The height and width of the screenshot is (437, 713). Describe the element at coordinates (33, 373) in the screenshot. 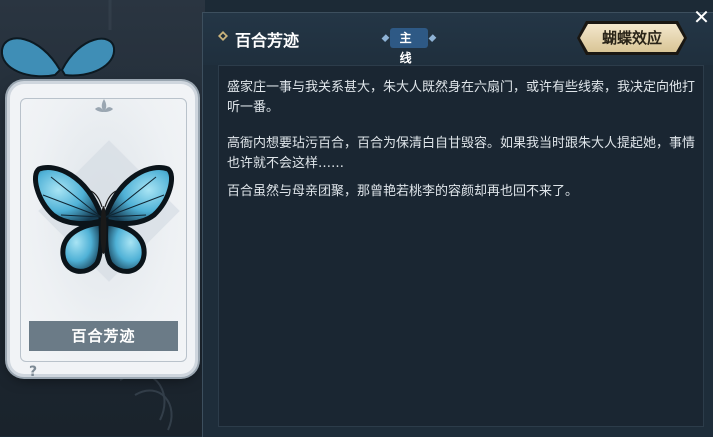

I see `help-icon: ?` at that location.